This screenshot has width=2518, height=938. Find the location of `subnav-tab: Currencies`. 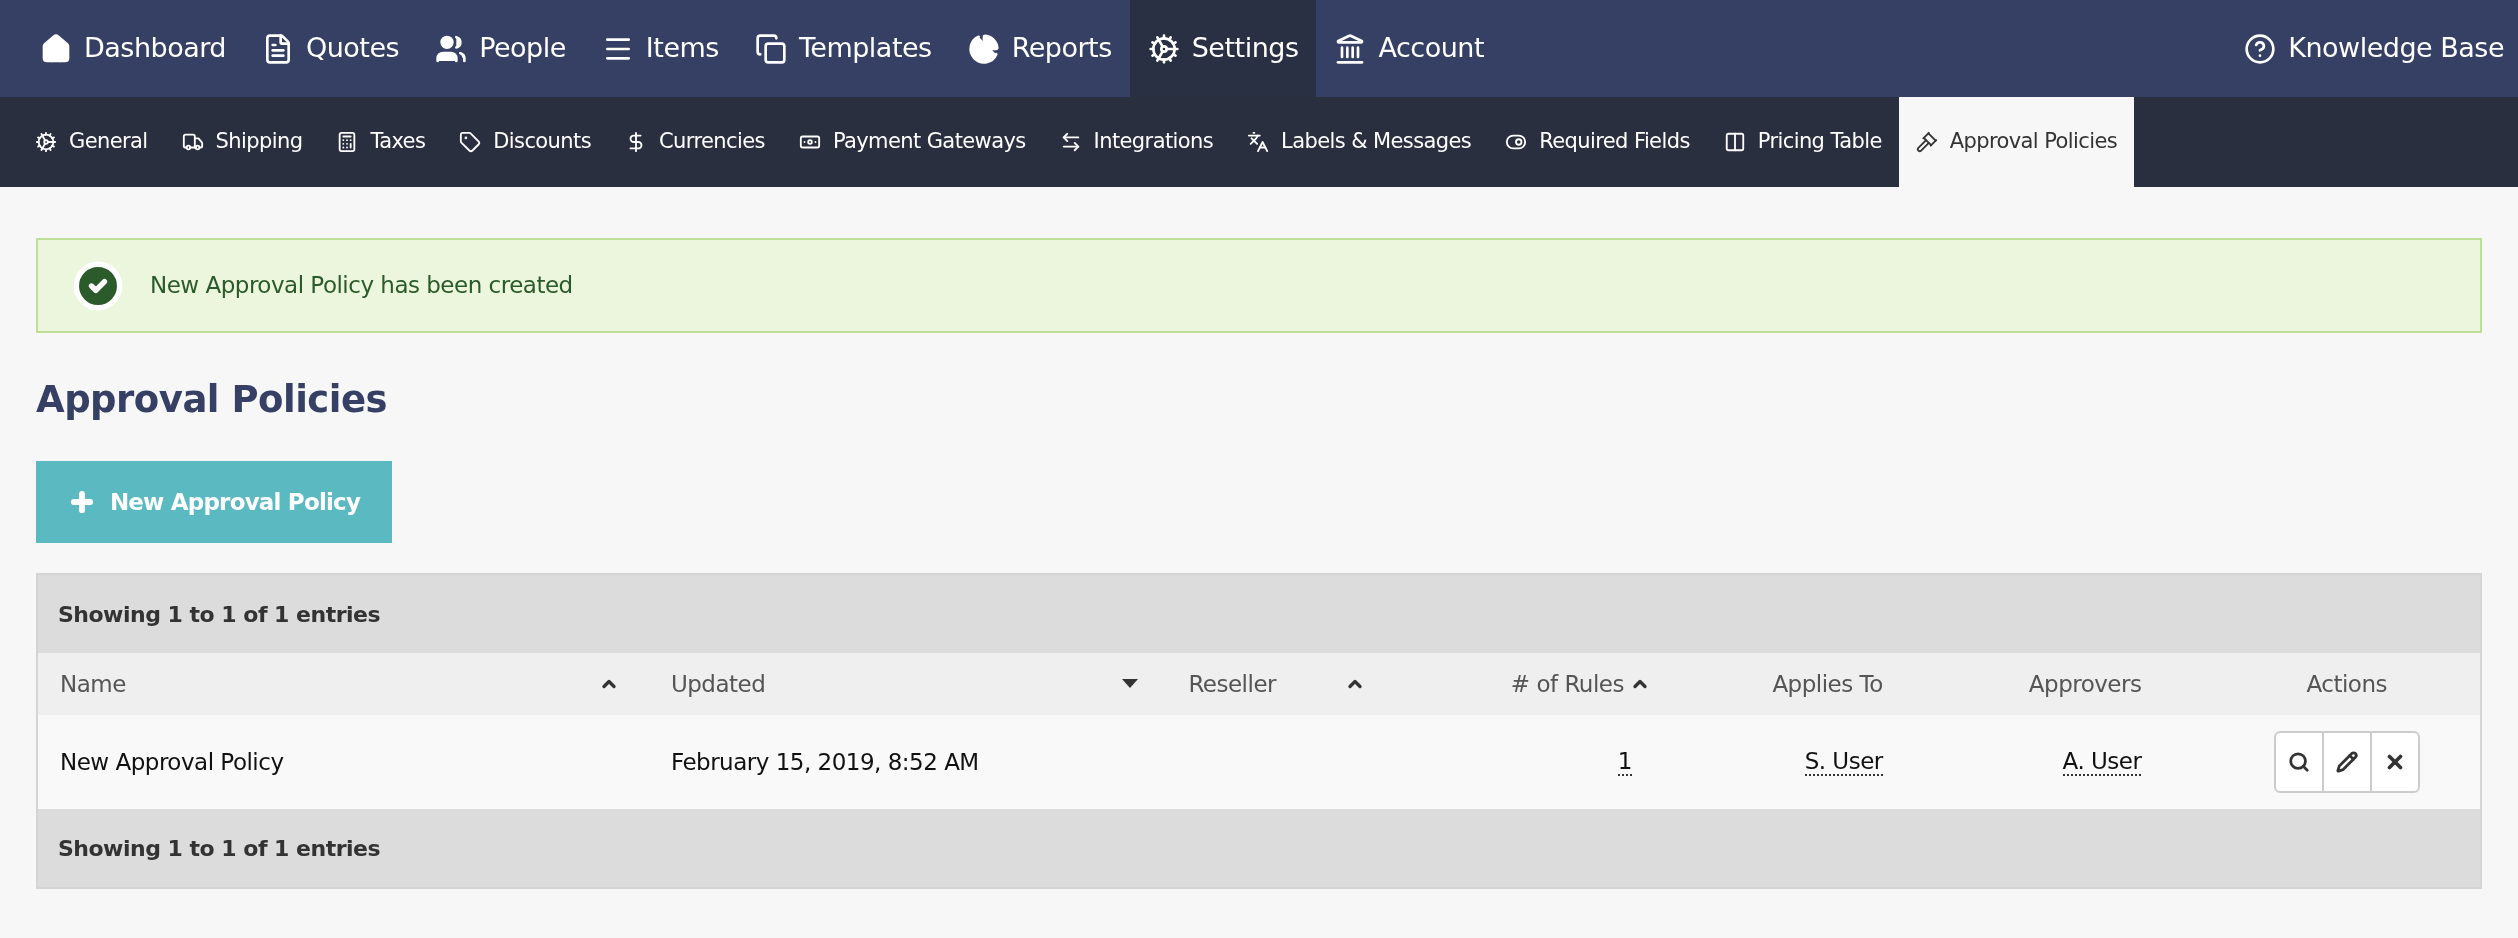

subnav-tab: Currencies is located at coordinates (695, 142).